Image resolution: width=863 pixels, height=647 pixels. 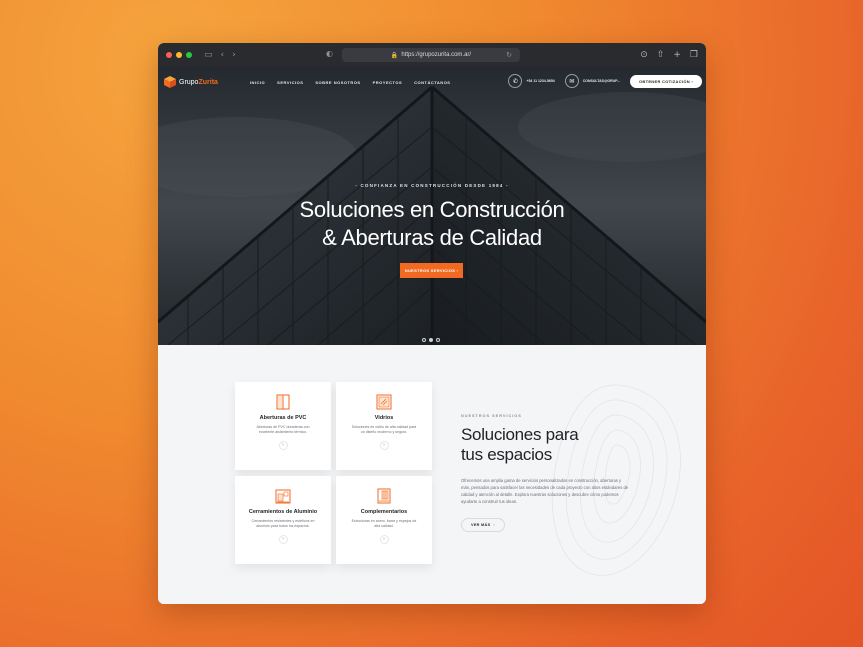 I want to click on shield-icon: ◐, so click(x=329, y=53).